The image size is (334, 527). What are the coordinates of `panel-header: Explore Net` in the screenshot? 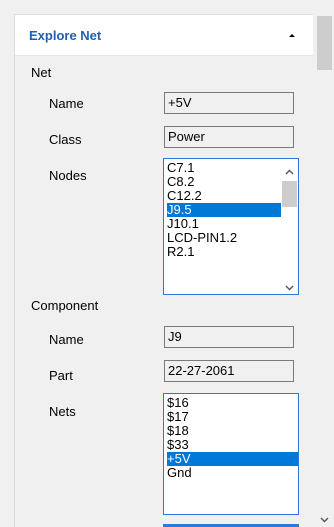 It's located at (164, 35).